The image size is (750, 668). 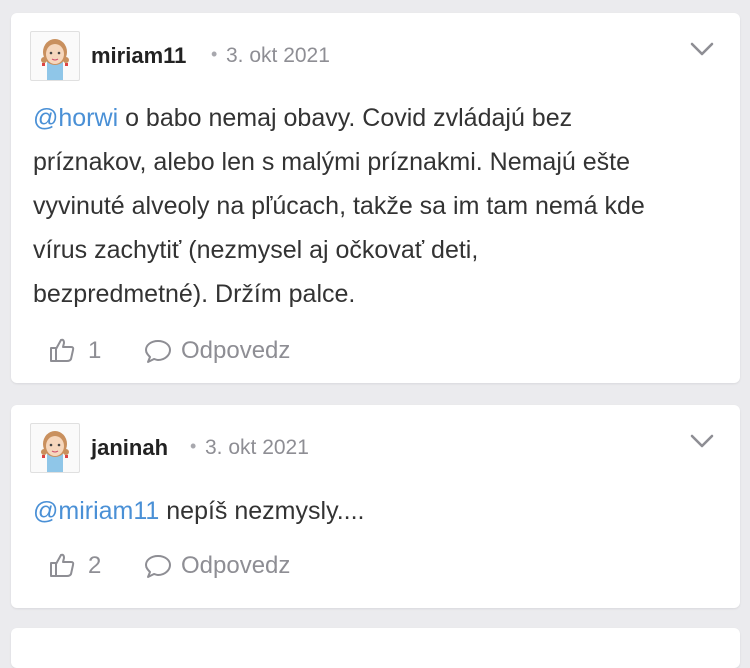 I want to click on comment-actions: 2 Odpovedz, so click(x=208, y=566).